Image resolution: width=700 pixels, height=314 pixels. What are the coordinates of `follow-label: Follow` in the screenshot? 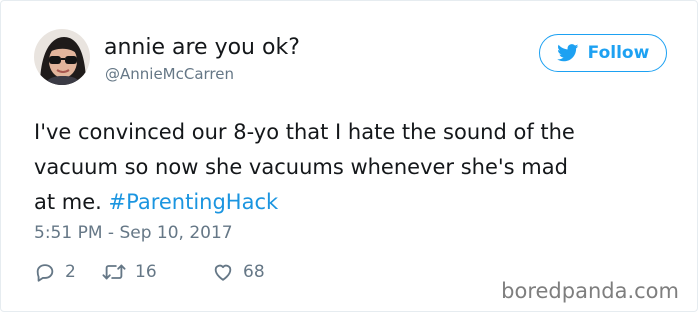 It's located at (618, 53).